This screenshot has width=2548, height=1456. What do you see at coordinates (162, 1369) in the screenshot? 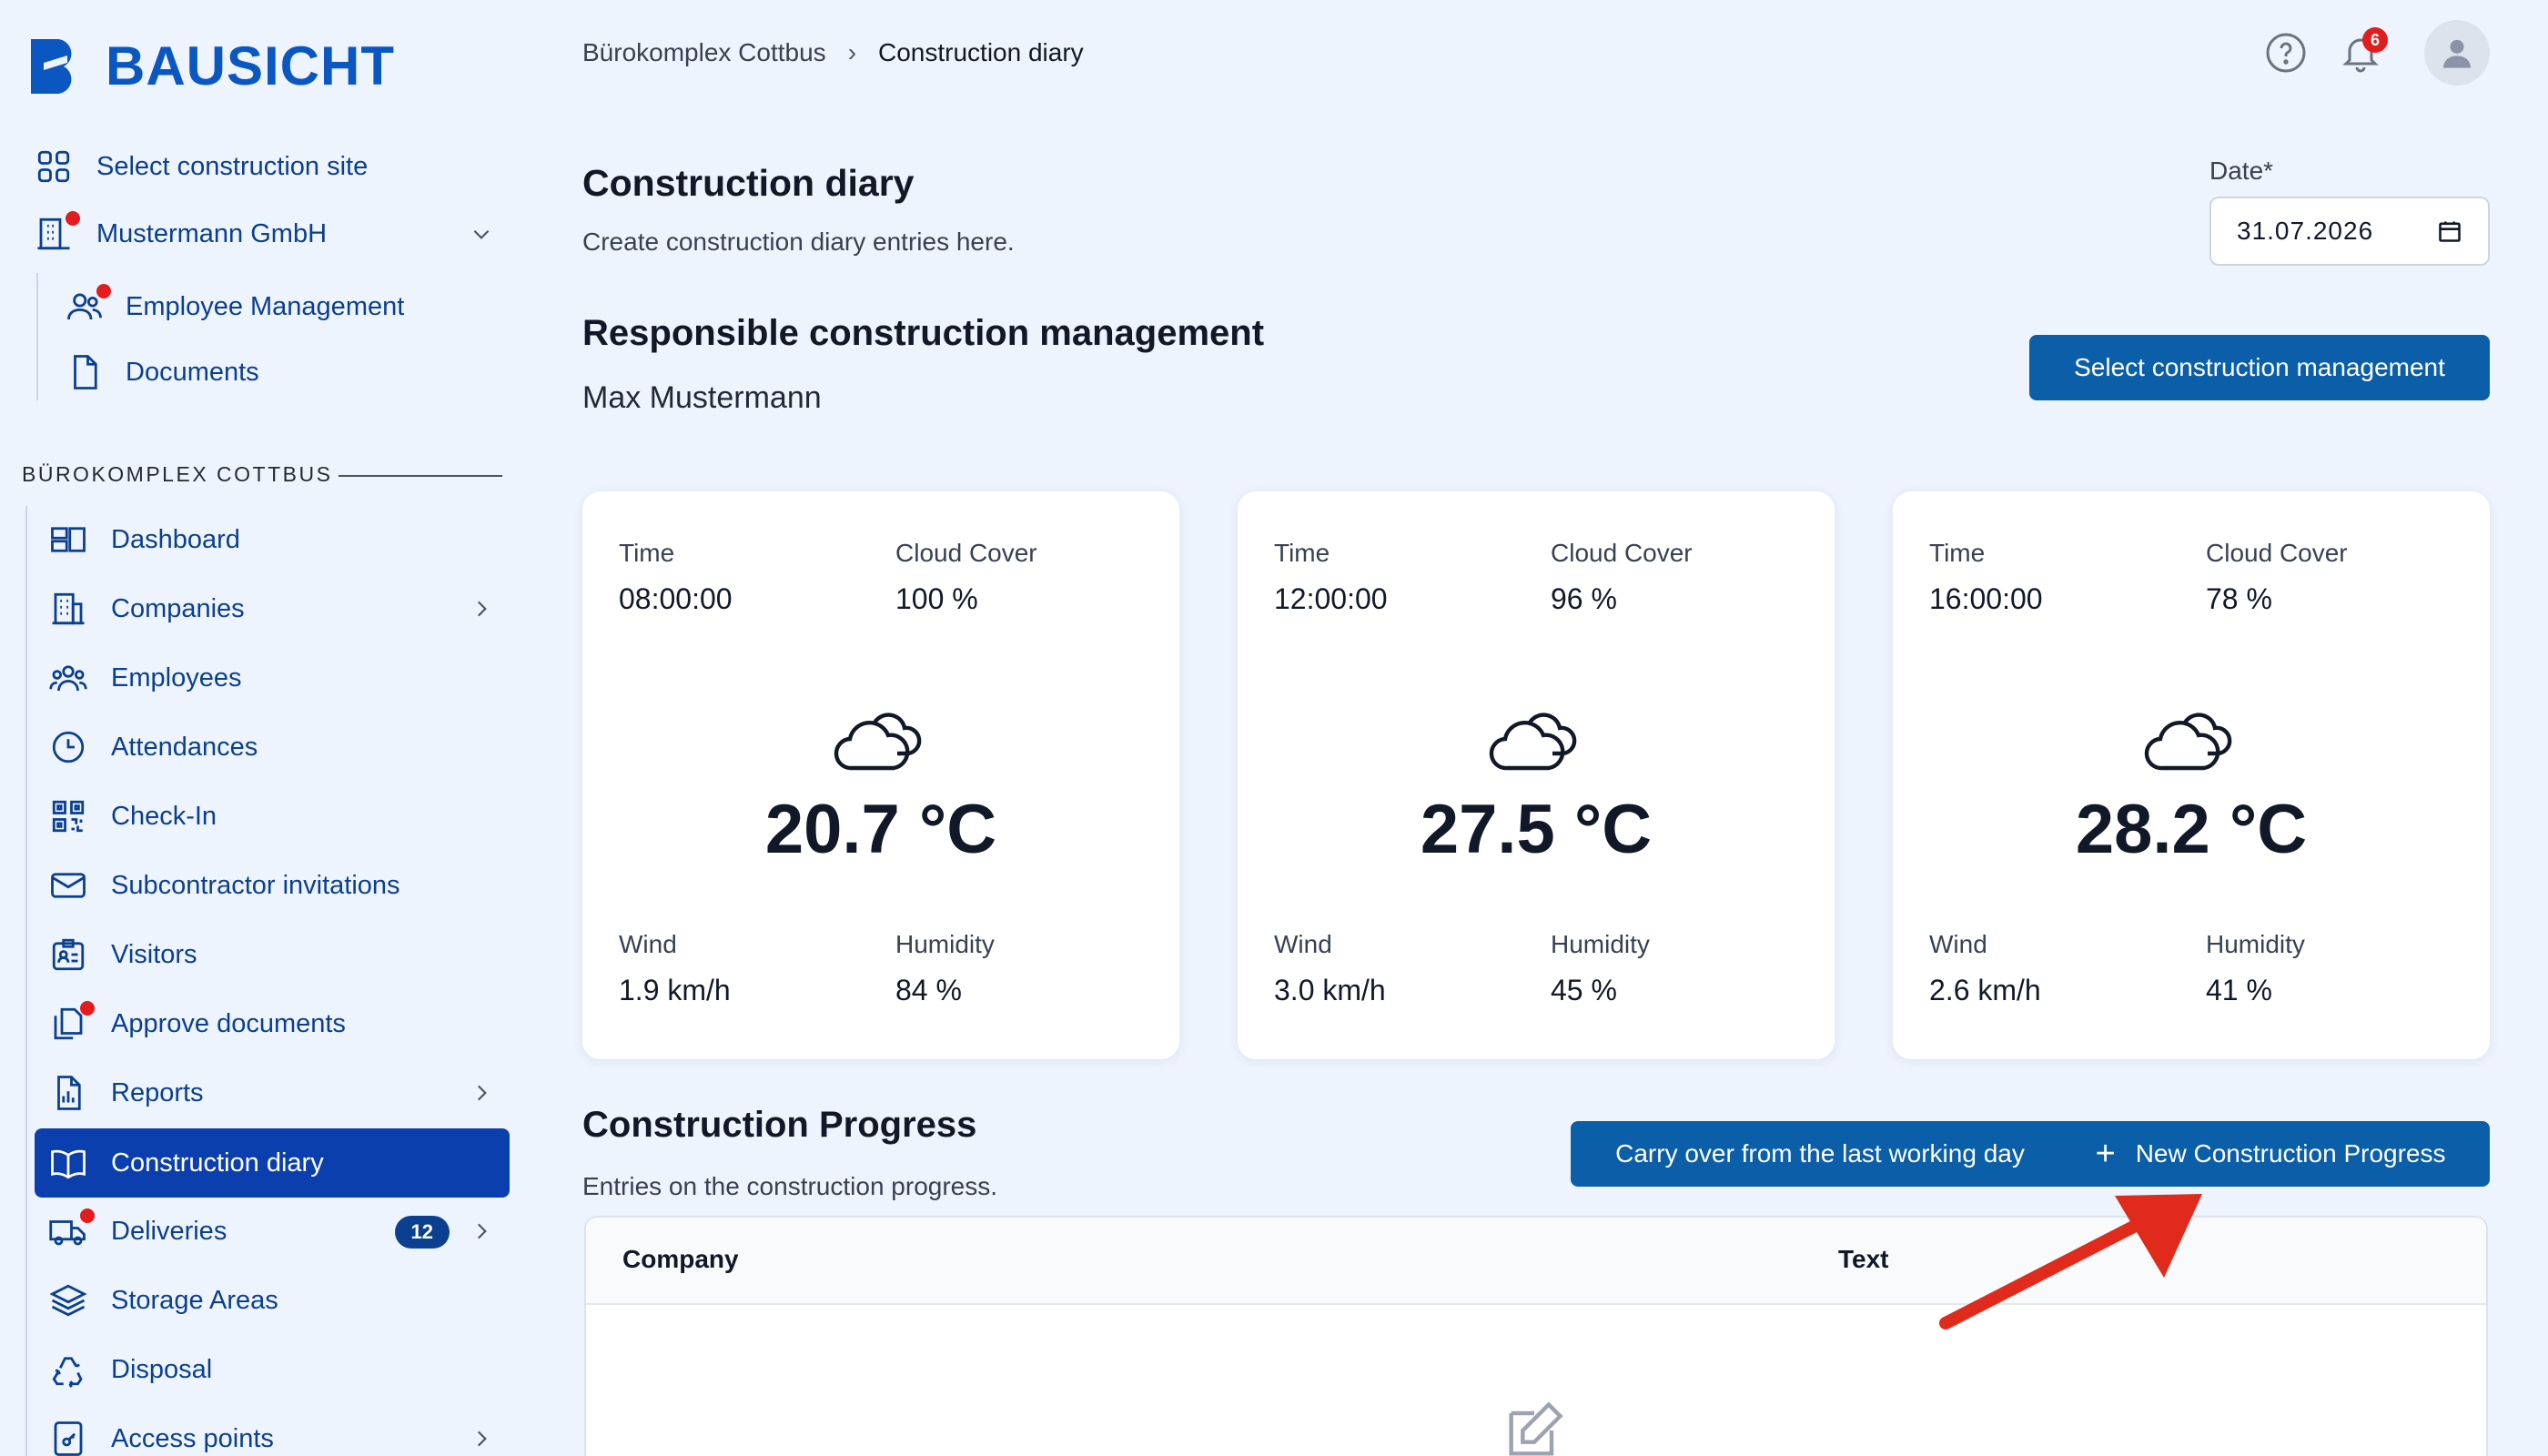
I see `sidebar-item-label: Disposal` at bounding box center [162, 1369].